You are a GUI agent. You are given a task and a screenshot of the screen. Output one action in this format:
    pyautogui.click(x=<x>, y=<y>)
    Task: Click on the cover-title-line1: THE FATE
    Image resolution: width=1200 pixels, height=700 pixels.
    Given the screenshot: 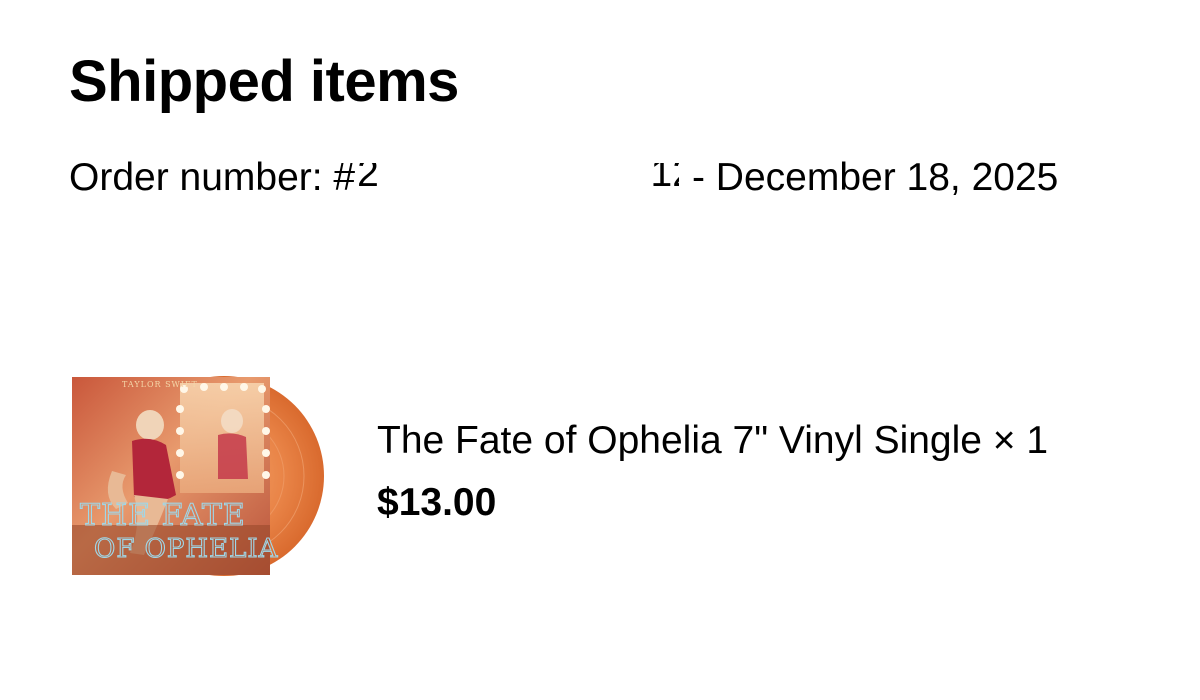 What is the action you would take?
    pyautogui.click(x=163, y=515)
    